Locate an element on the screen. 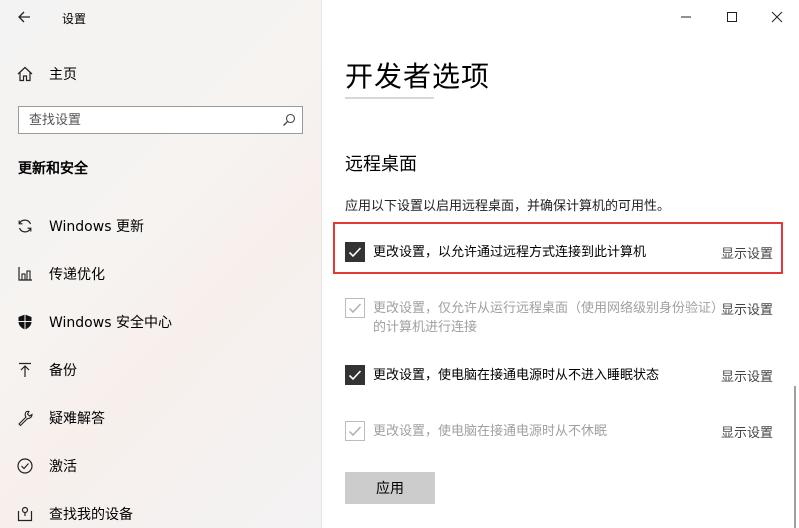 The height and width of the screenshot is (528, 799). close-button is located at coordinates (777, 17).